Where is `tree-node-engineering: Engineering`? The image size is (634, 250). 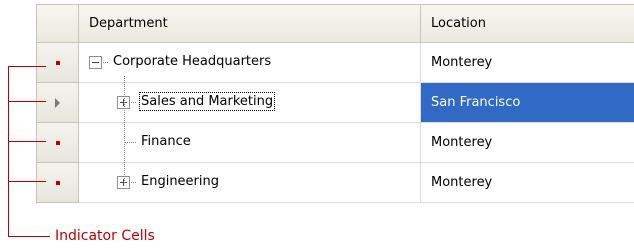 tree-node-engineering: Engineering is located at coordinates (250, 183).